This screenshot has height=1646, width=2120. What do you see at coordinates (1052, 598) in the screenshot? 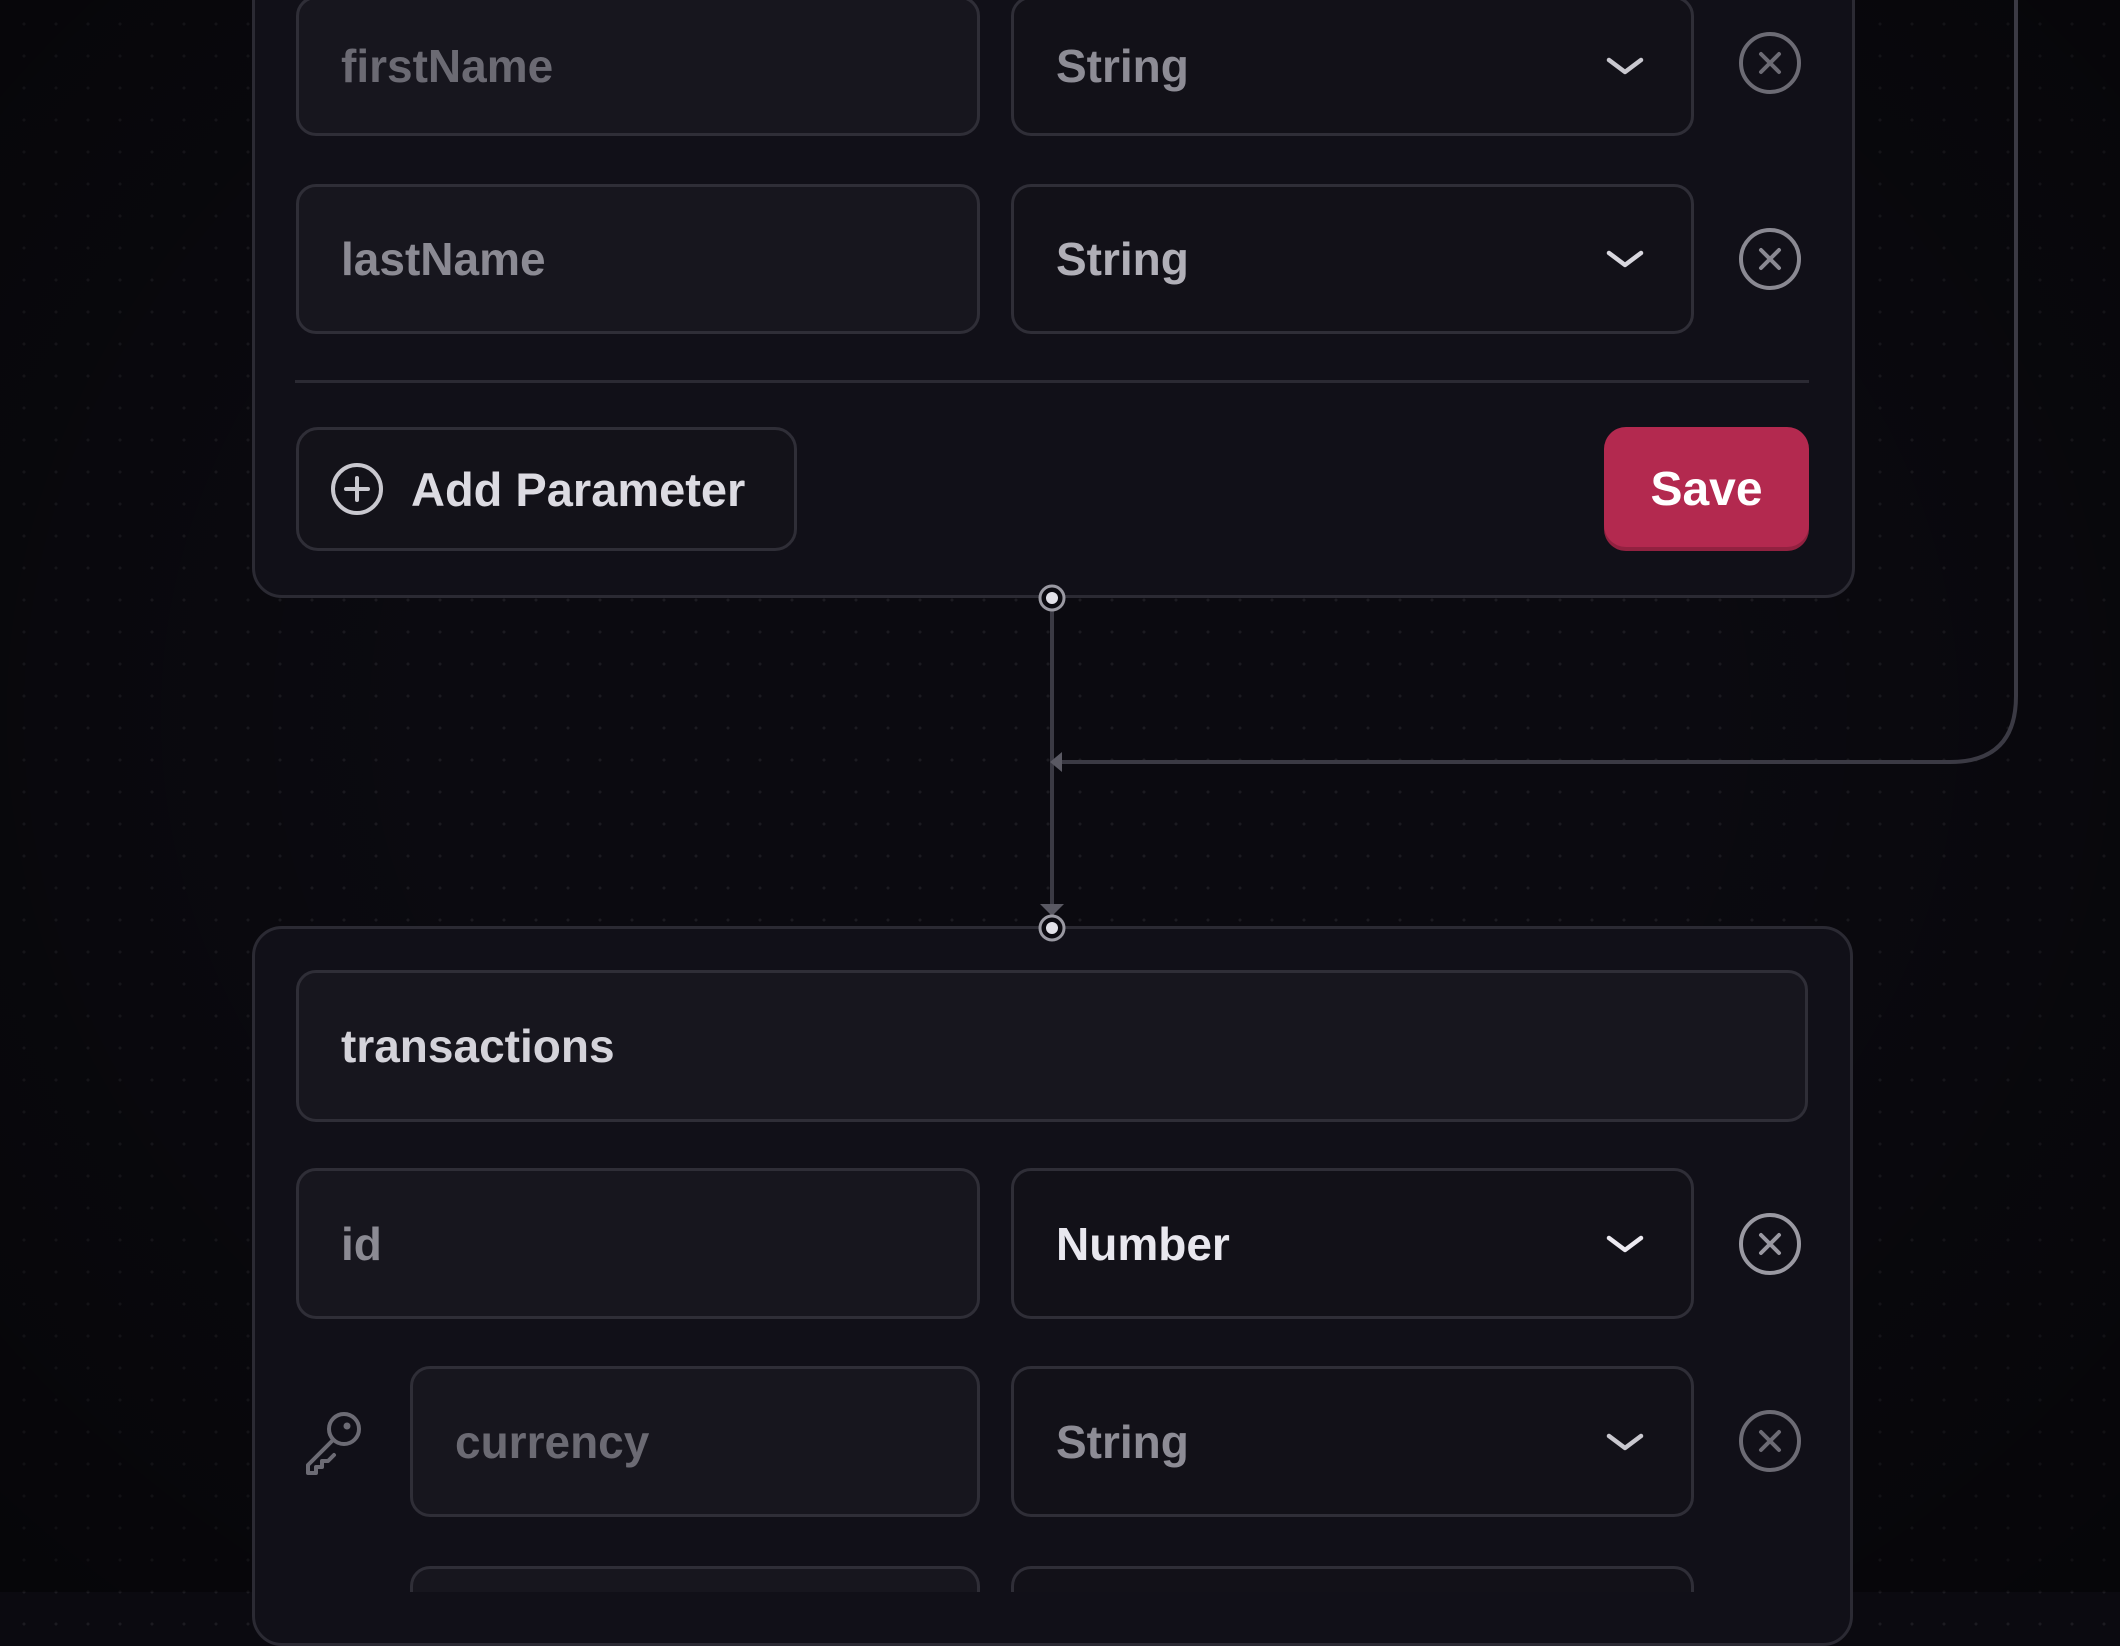
I see `source-handle` at bounding box center [1052, 598].